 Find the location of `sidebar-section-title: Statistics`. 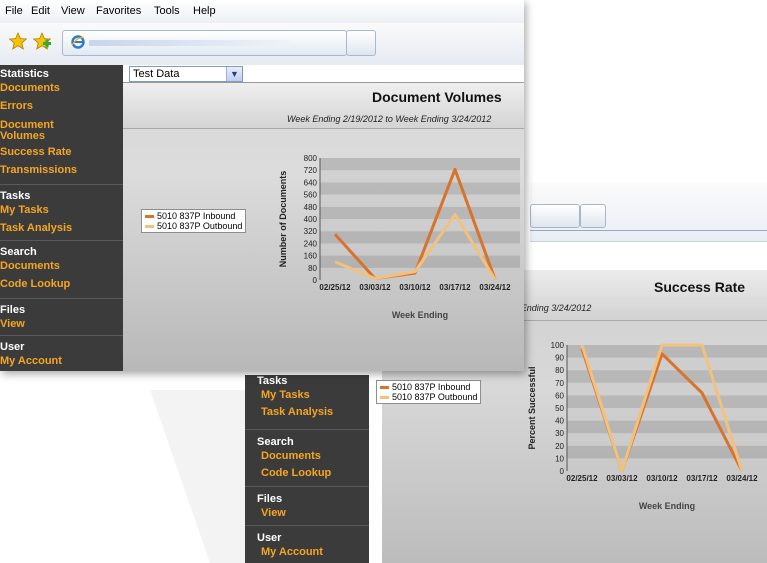

sidebar-section-title: Statistics is located at coordinates (24, 74).